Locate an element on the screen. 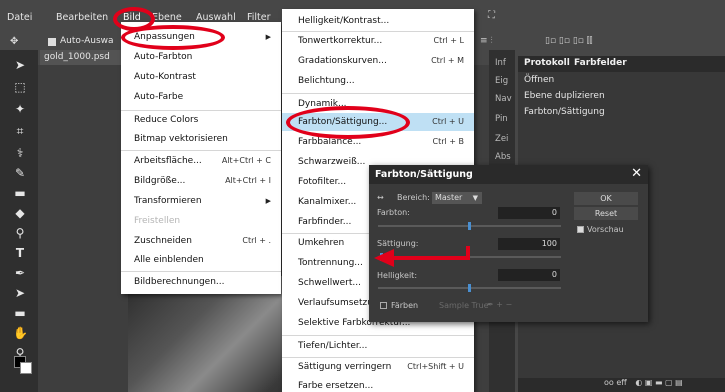  menu-shortcut: Ctrl + . is located at coordinates (256, 240).